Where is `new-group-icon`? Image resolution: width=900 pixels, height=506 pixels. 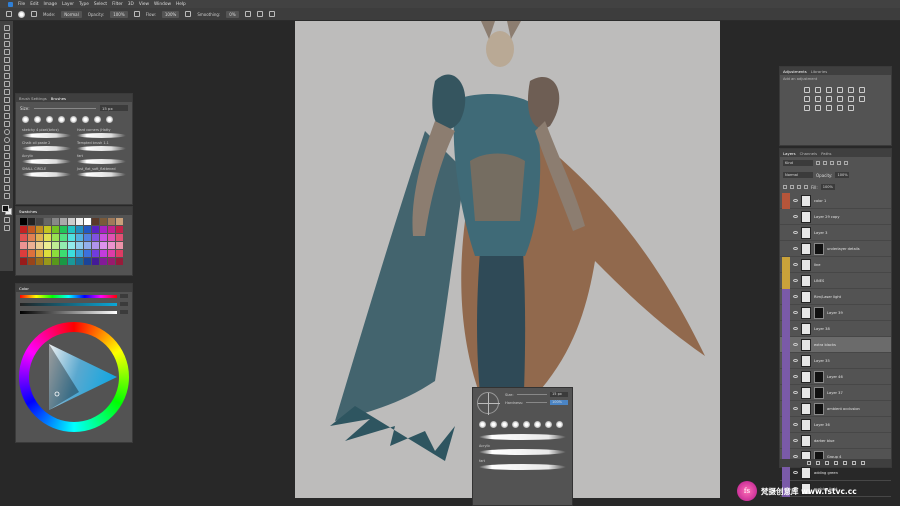 new-group-icon is located at coordinates (844, 463).